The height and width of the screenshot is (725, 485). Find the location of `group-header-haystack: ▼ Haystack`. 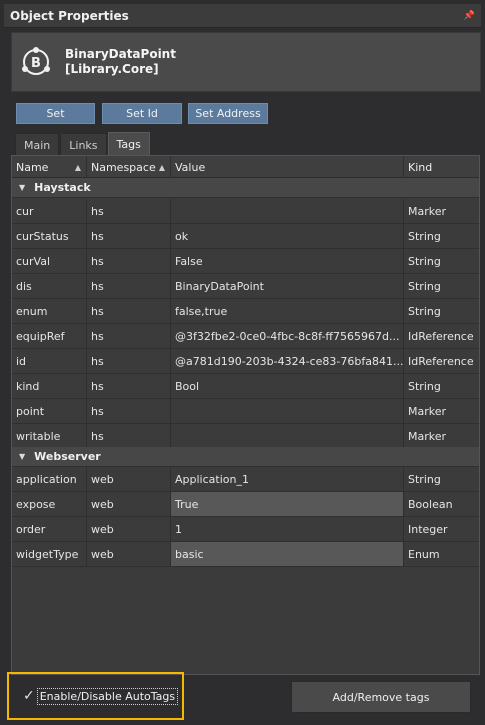

group-header-haystack: ▼ Haystack is located at coordinates (245, 188).